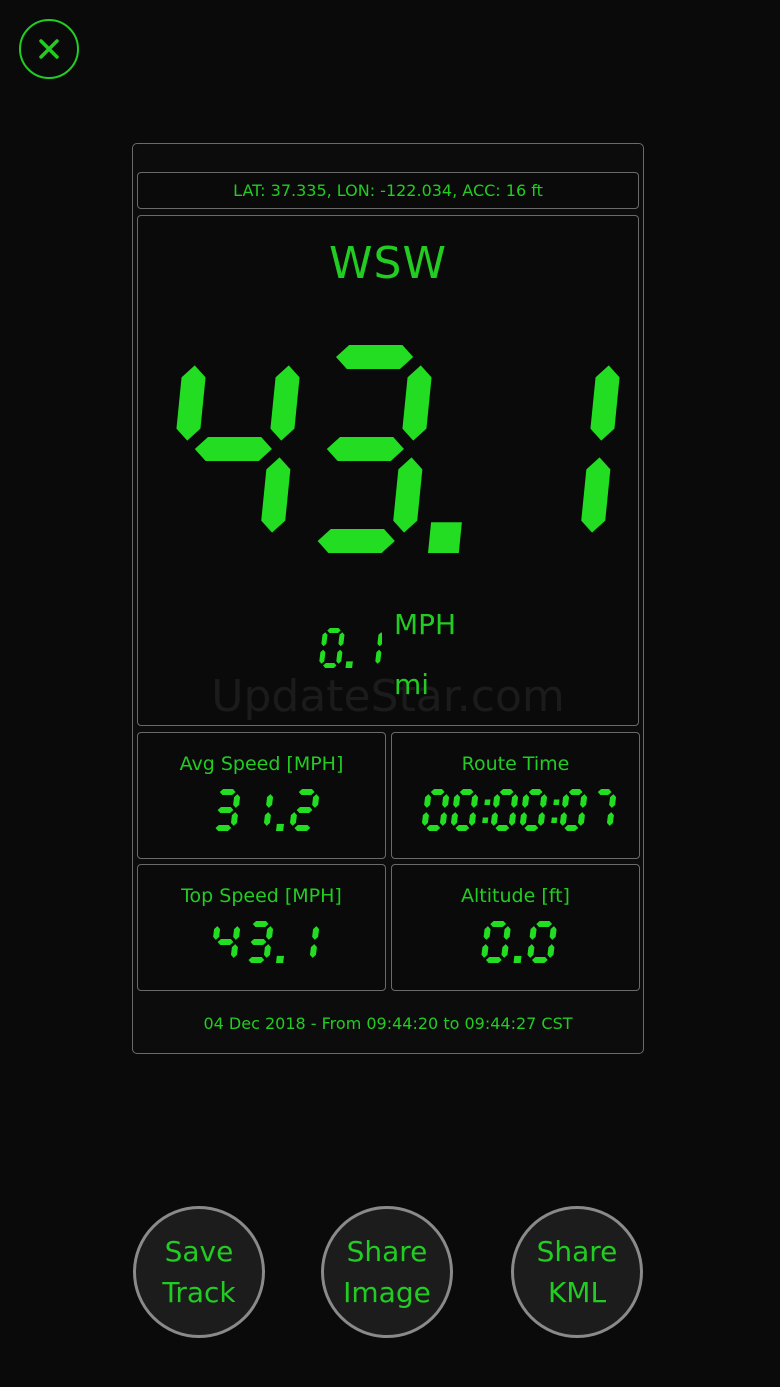 This screenshot has height=1387, width=780. What do you see at coordinates (267, 810) in the screenshot?
I see `avg-speed-value` at bounding box center [267, 810].